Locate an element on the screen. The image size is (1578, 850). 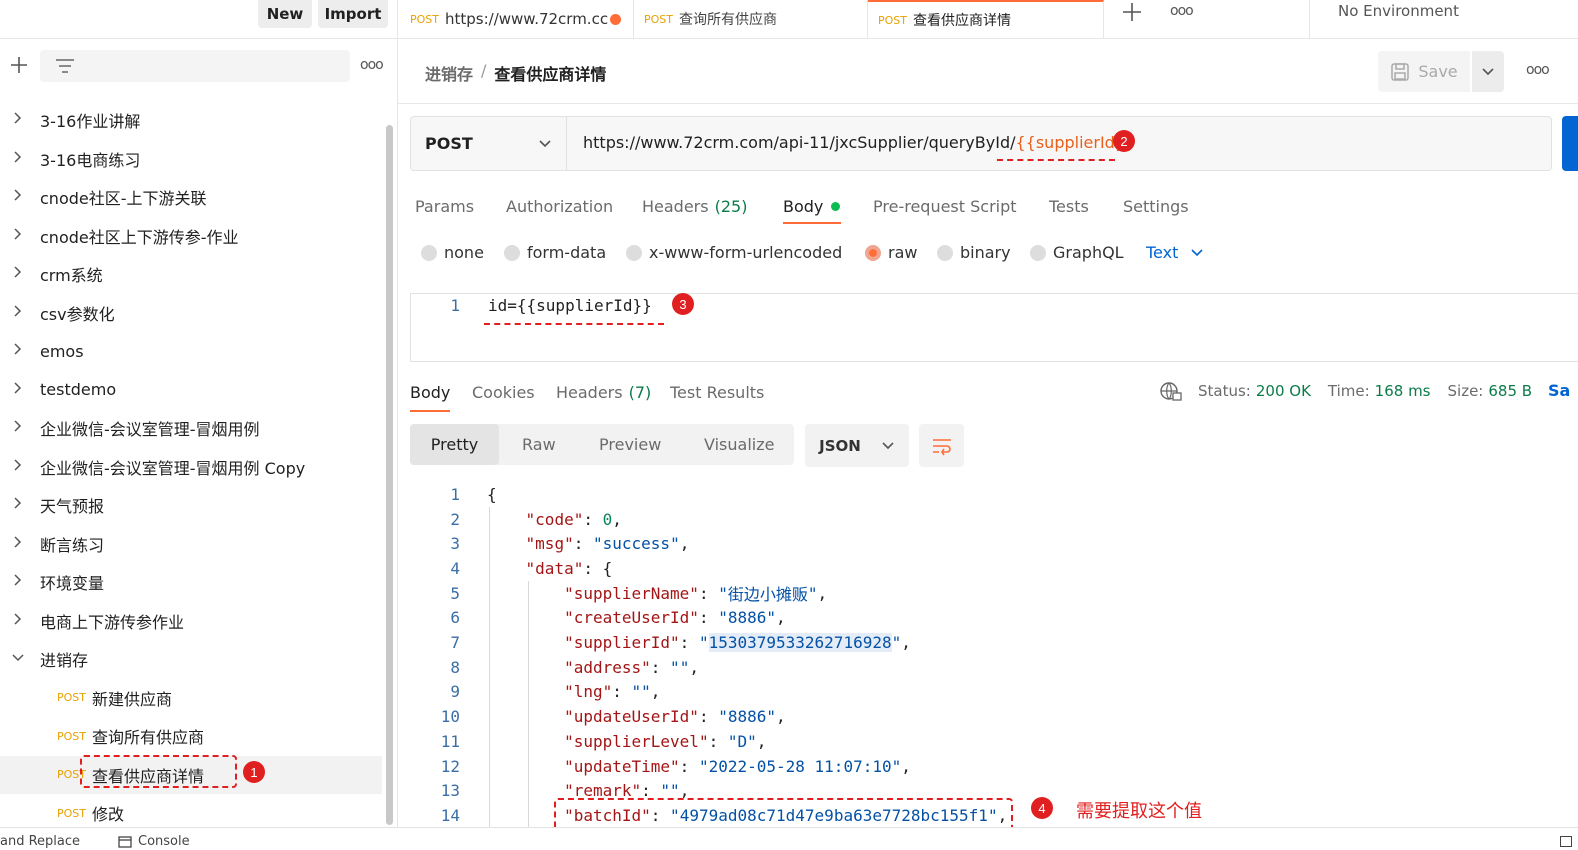
sidebar-collection: 环境变量 is located at coordinates (191, 582).